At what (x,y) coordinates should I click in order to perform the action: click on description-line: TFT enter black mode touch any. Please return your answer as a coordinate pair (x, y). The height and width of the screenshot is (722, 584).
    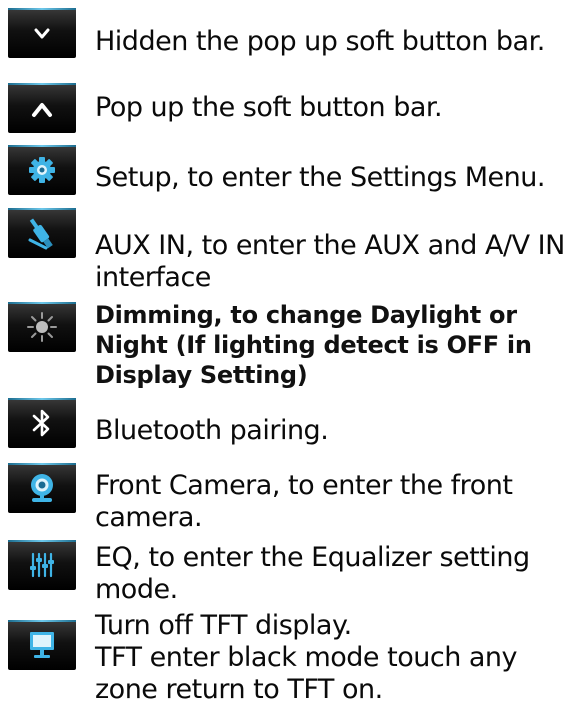
    Looking at the image, I should click on (306, 657).